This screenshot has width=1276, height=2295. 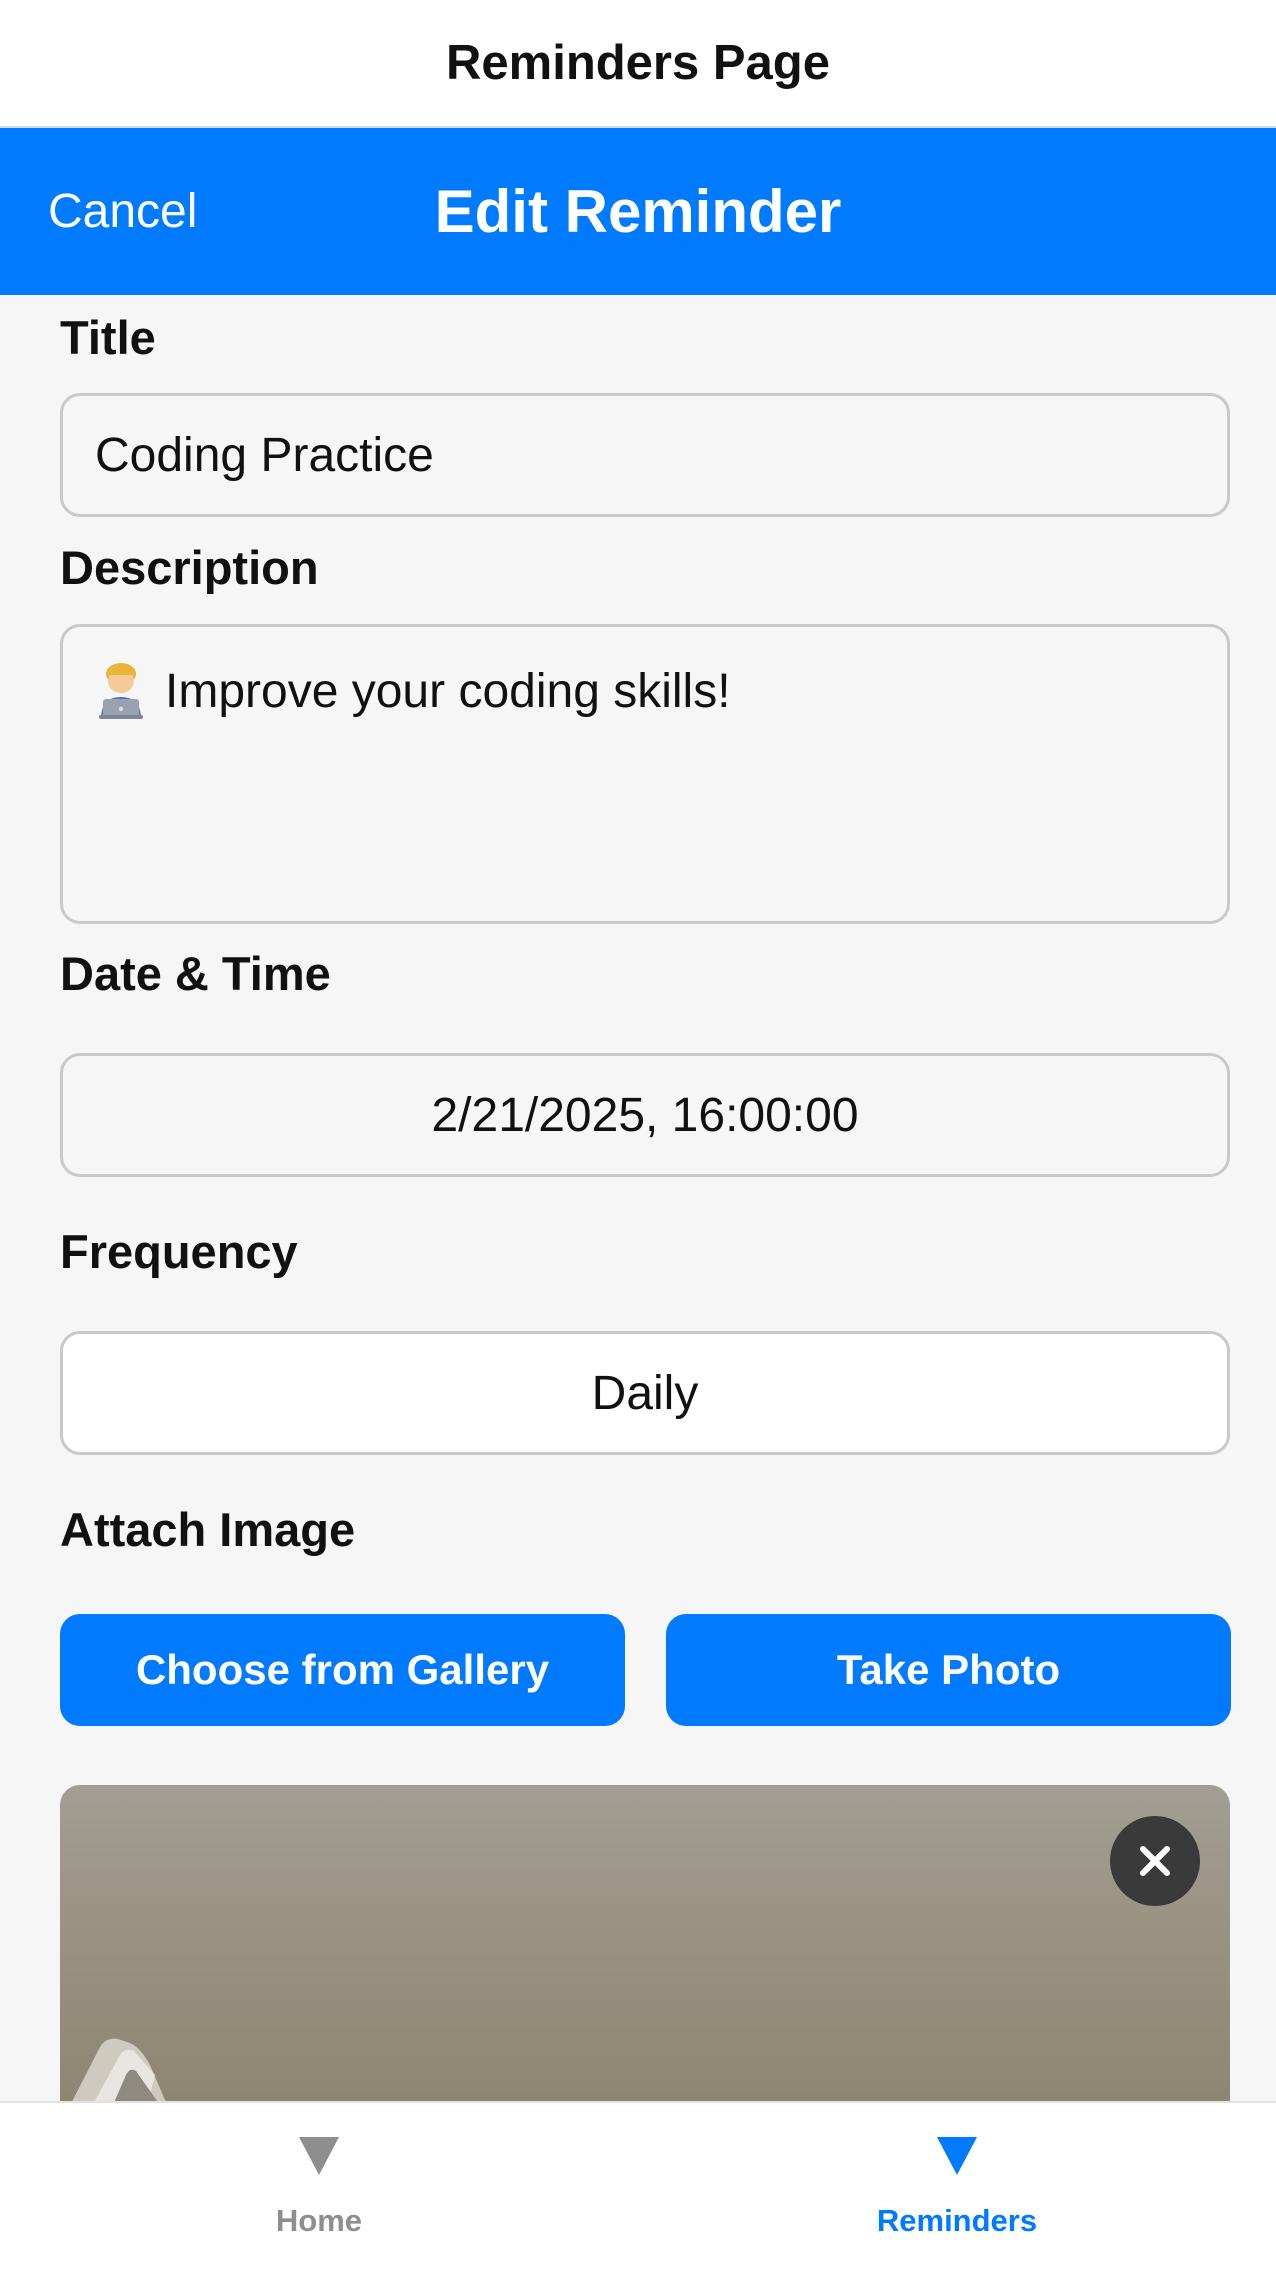 I want to click on datetime-value: 2/21/2025, 16:00:00, so click(x=645, y=1115).